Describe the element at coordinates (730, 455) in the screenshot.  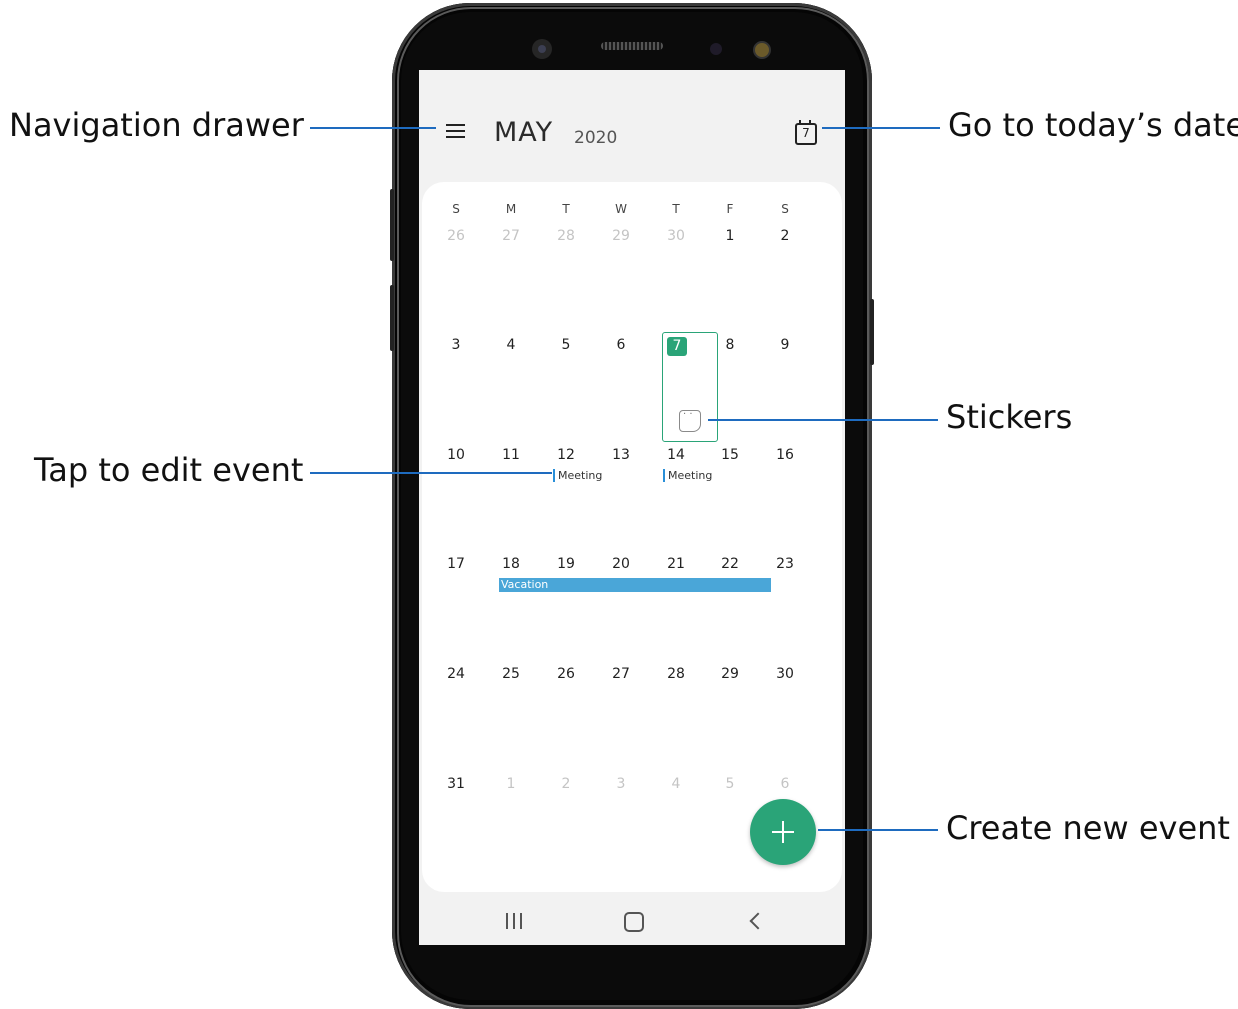
I see `day-cell: 15` at that location.